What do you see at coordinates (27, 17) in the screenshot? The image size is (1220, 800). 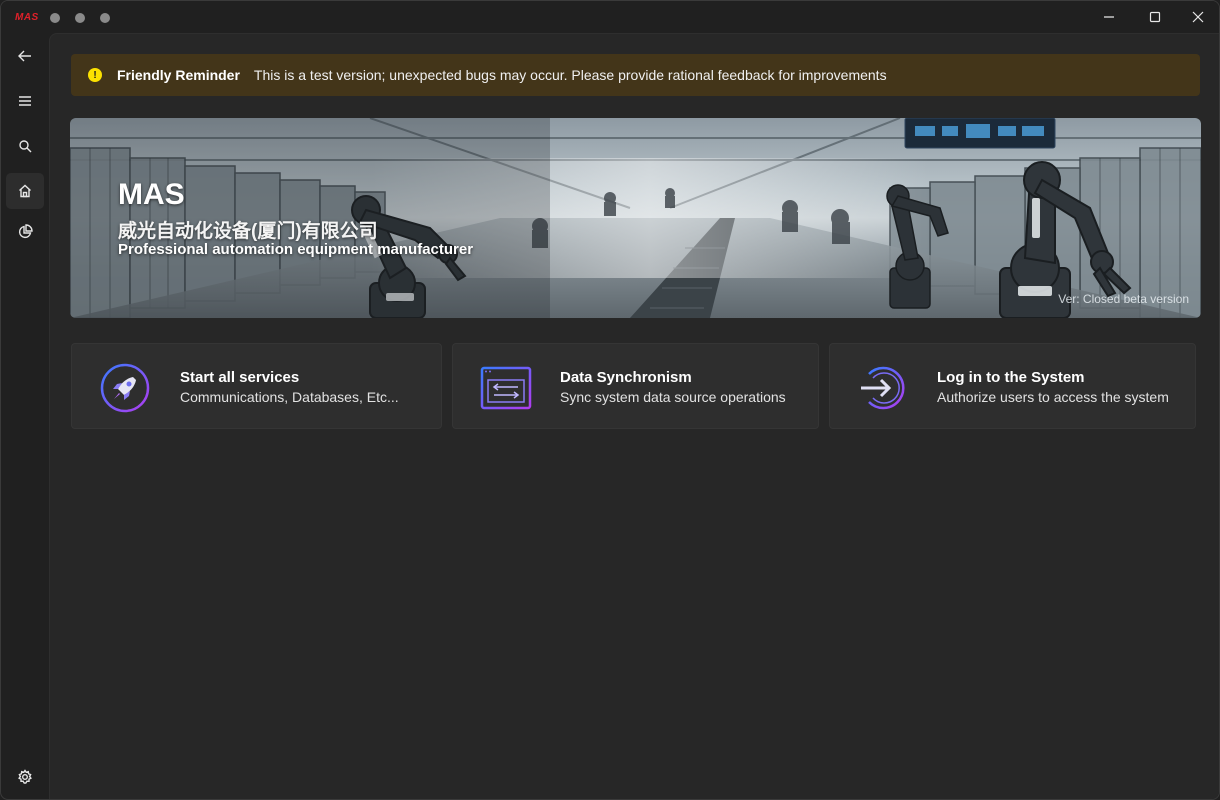 I see `app-logo: MAS` at bounding box center [27, 17].